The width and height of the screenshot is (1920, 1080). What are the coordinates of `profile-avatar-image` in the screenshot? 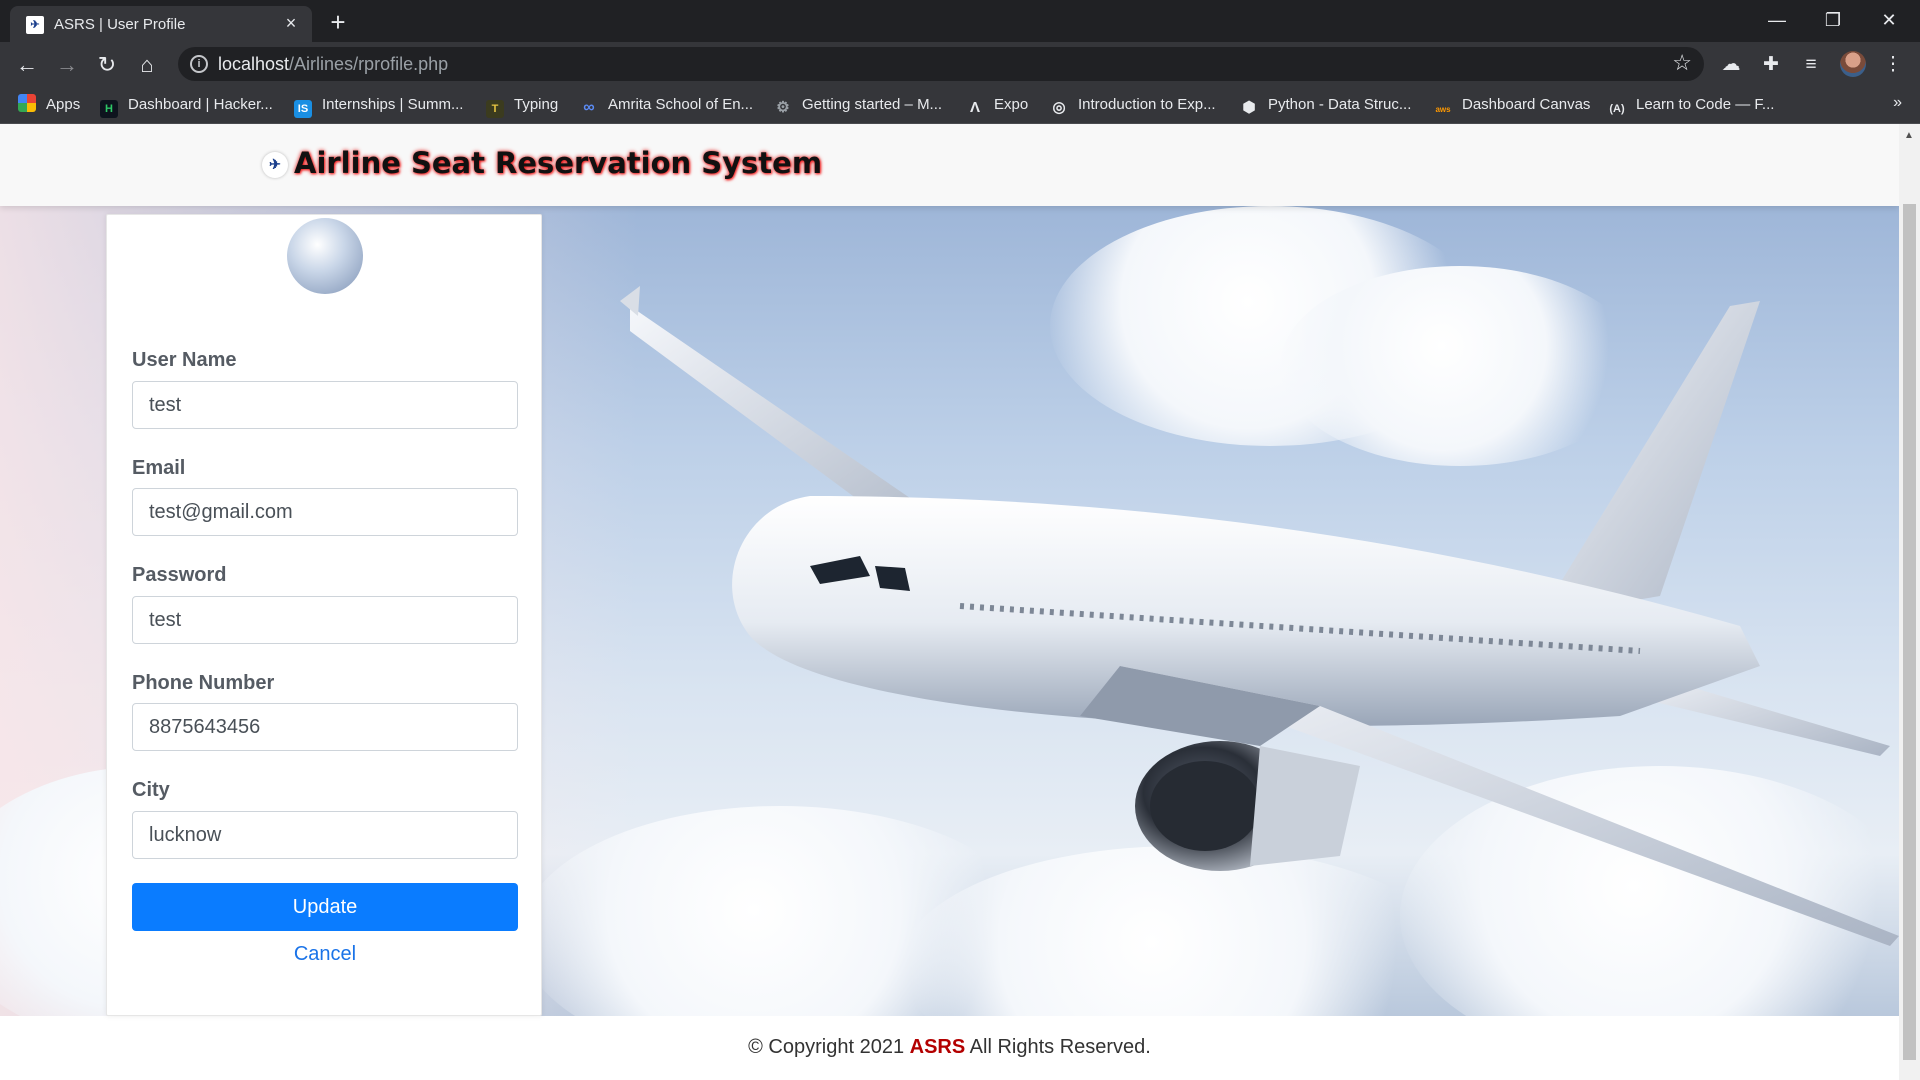 It's located at (325, 256).